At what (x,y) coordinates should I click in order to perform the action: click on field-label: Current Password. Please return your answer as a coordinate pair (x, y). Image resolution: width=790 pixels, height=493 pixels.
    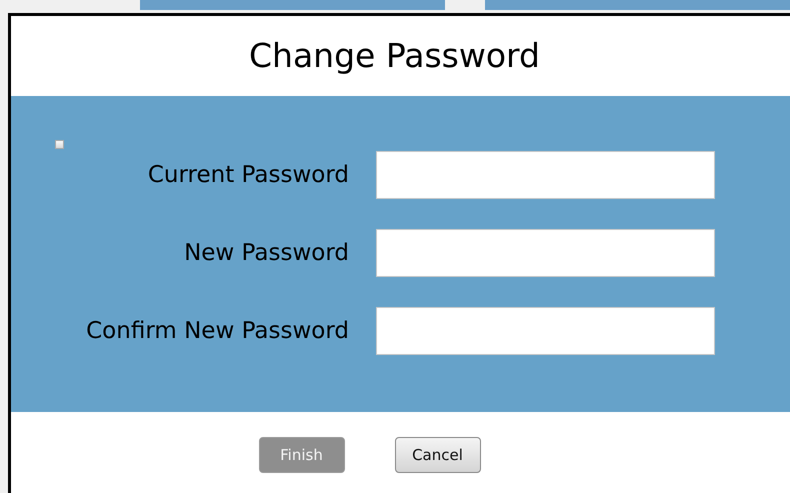
    Looking at the image, I should click on (248, 175).